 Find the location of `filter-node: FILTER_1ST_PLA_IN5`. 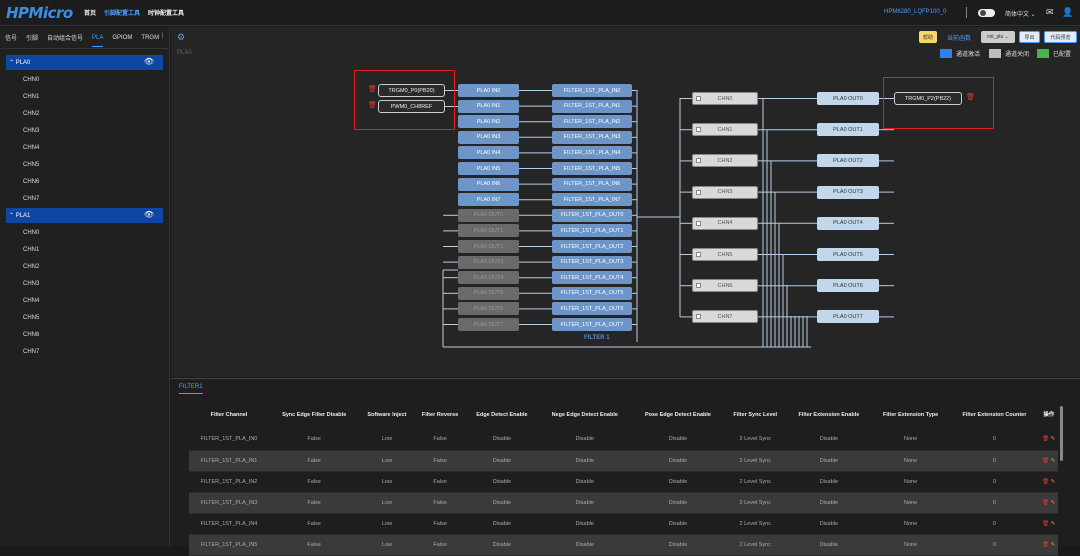

filter-node: FILTER_1ST_PLA_IN5 is located at coordinates (592, 168).